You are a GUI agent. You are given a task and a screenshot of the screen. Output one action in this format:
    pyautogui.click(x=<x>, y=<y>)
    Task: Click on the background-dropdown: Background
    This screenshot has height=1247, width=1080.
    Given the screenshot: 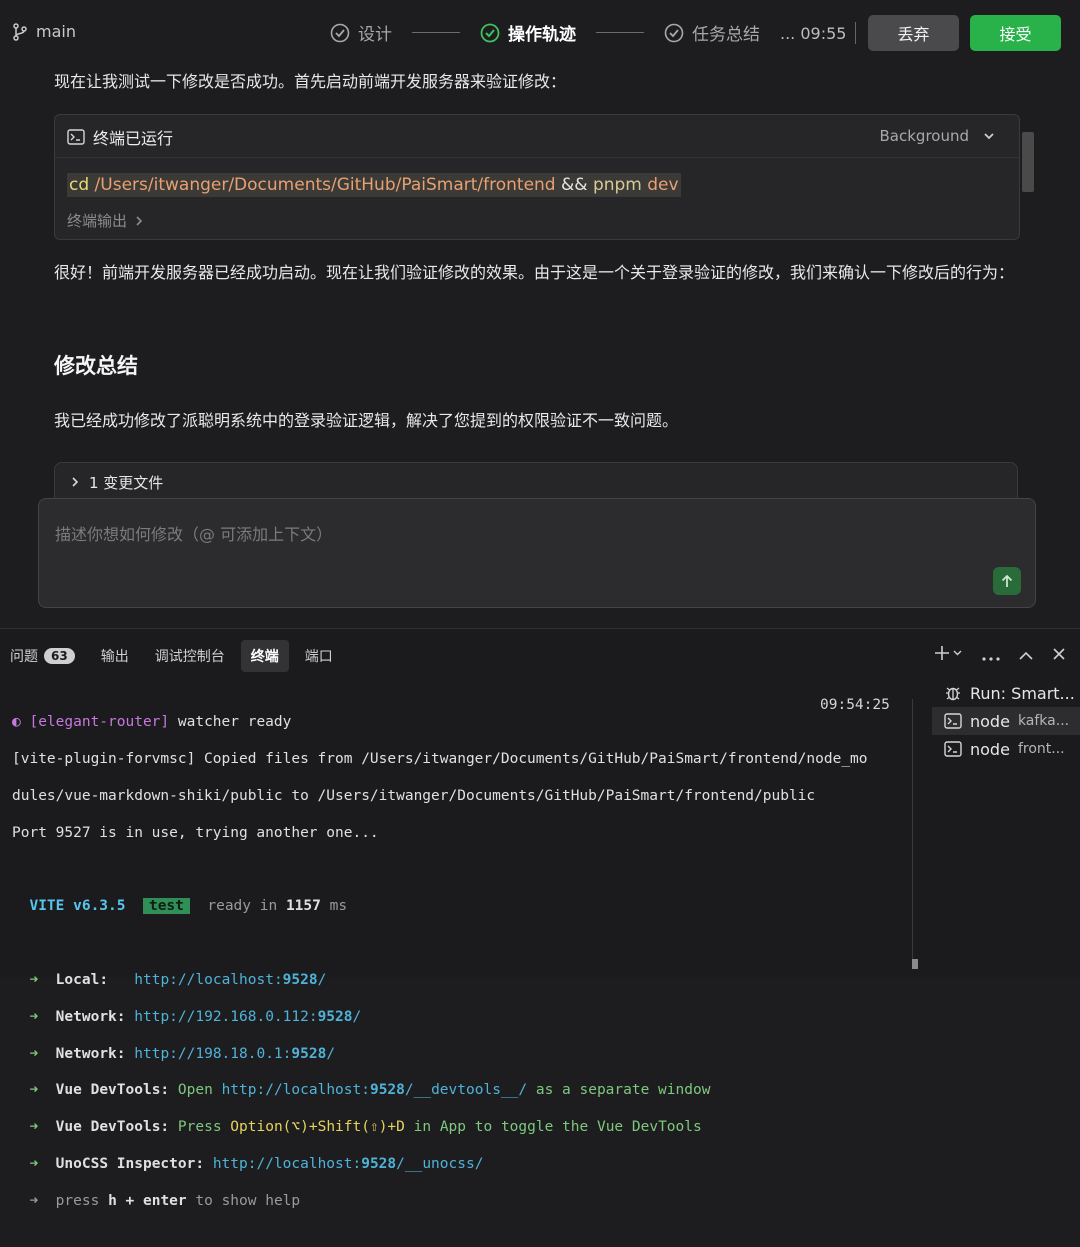 What is the action you would take?
    pyautogui.click(x=938, y=136)
    